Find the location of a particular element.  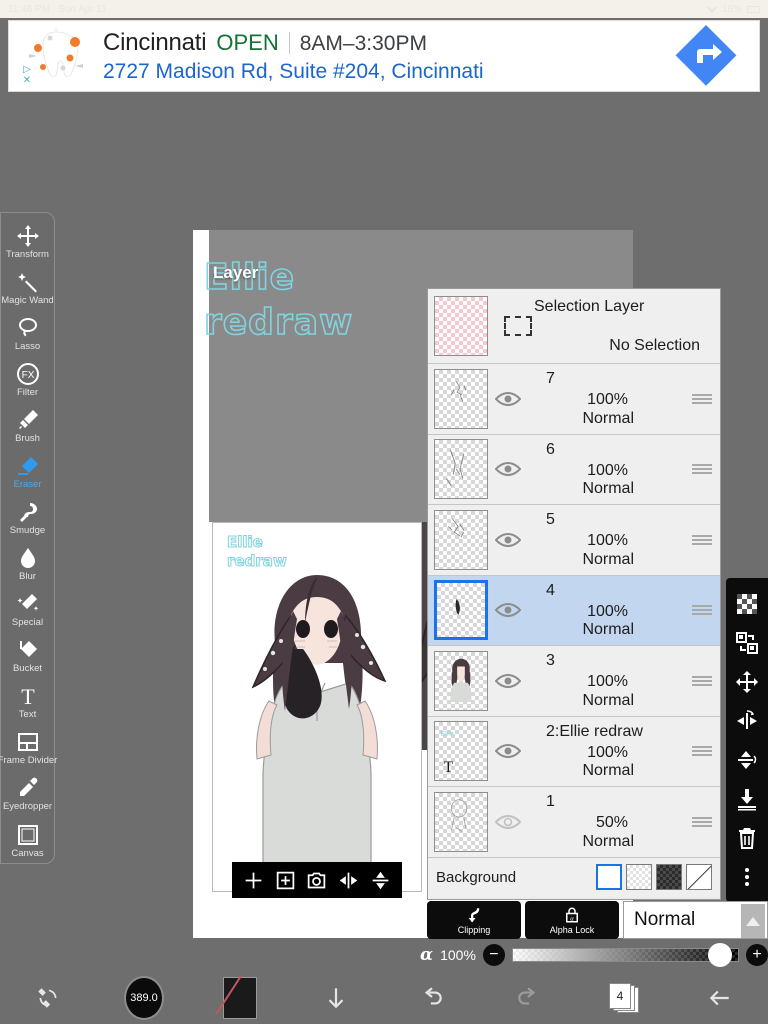

background-light-checker-swatch is located at coordinates (639, 877).